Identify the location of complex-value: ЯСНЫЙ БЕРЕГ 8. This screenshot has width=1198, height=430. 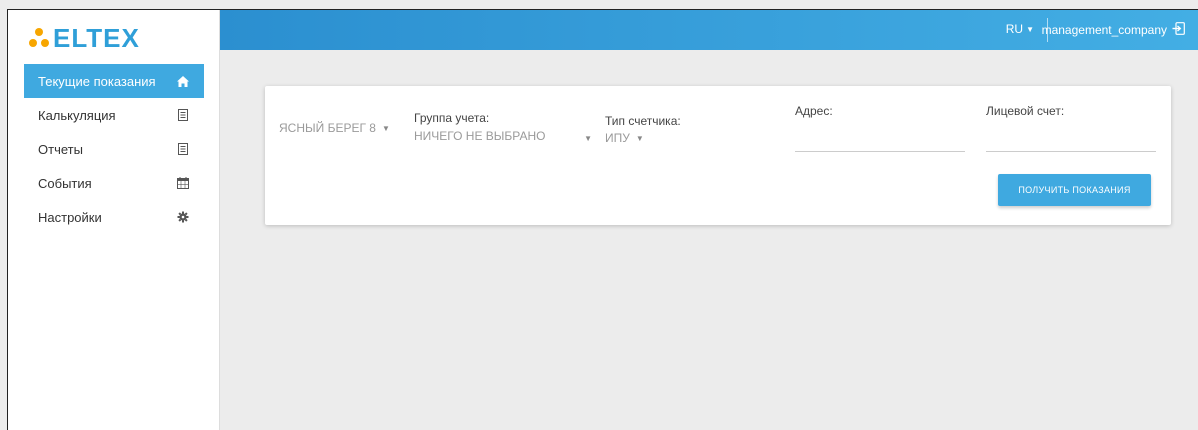
(327, 128).